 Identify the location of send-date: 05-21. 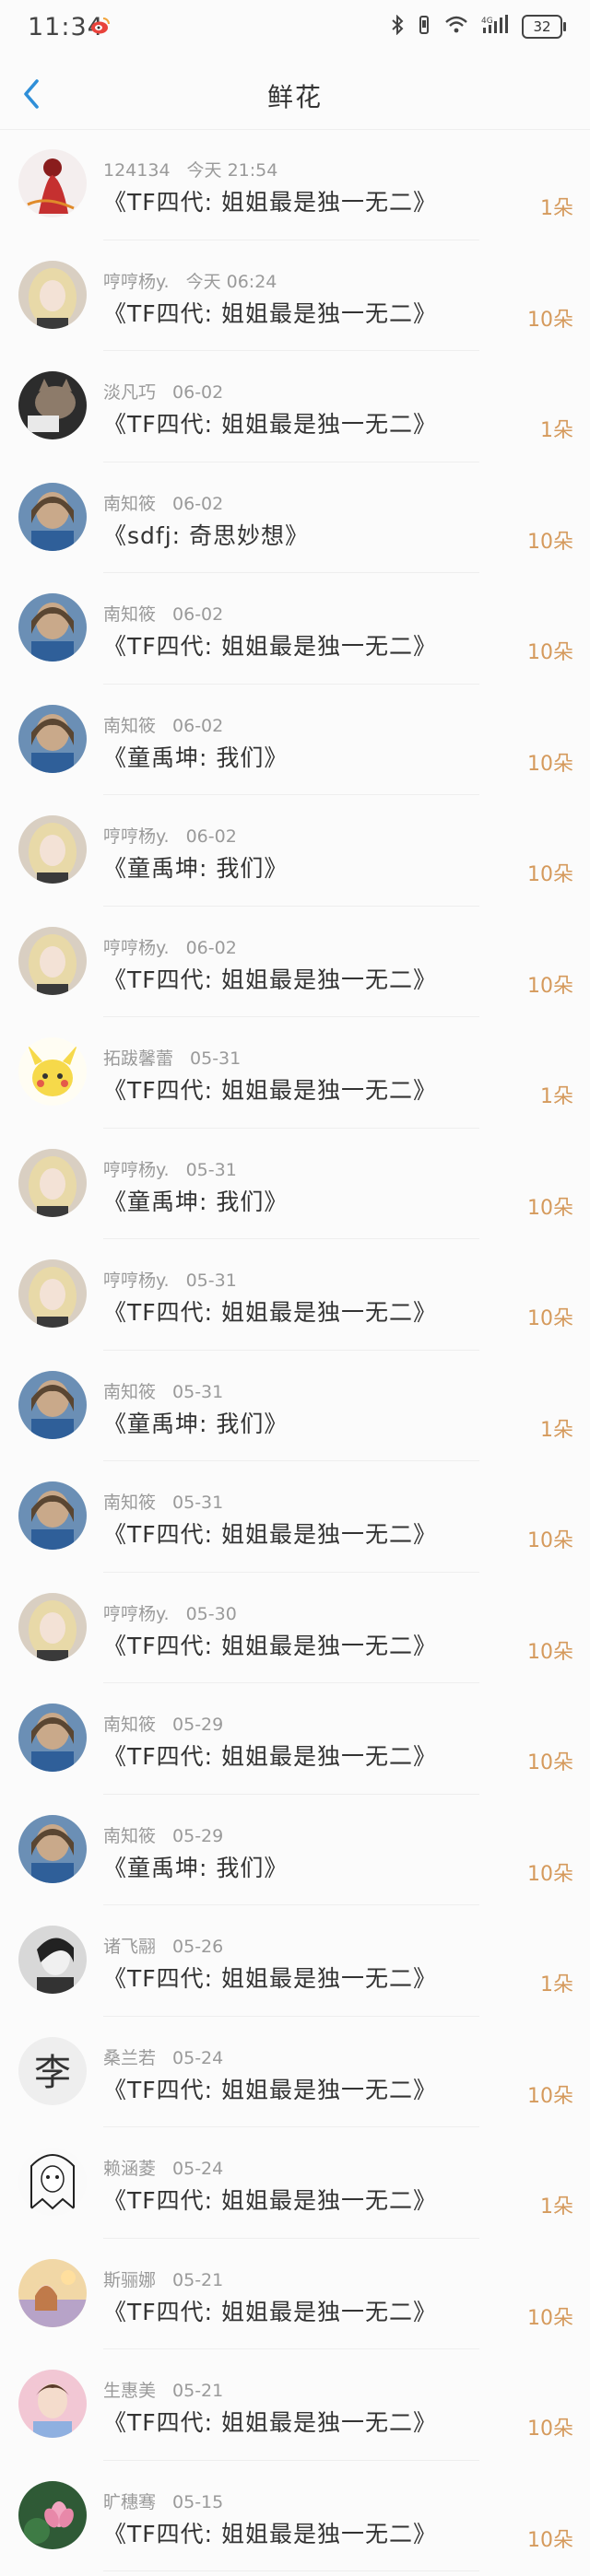
(198, 2391).